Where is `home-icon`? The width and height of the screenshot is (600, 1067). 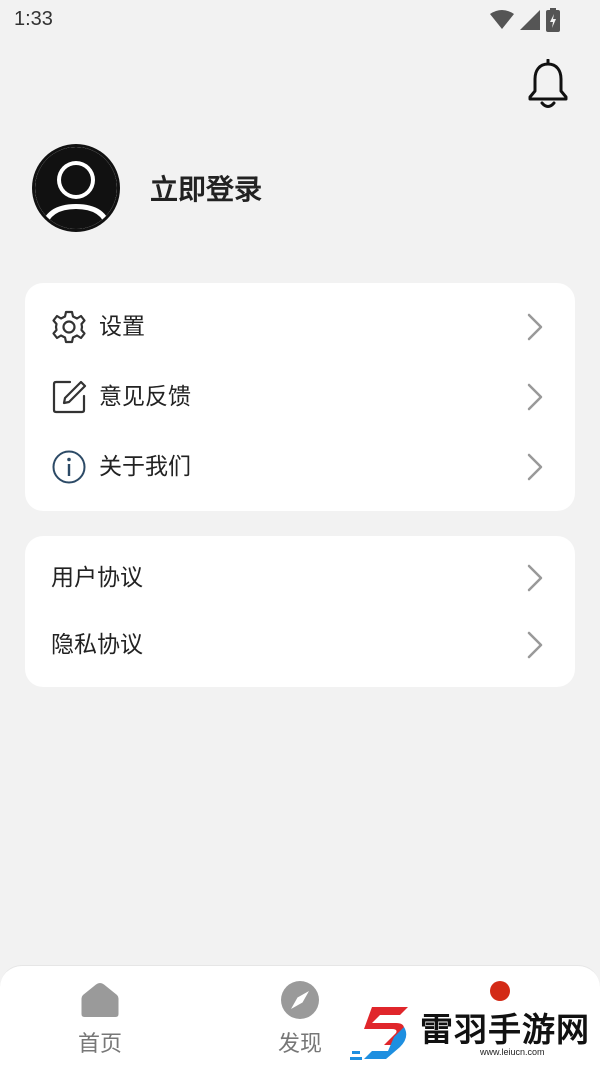 home-icon is located at coordinates (100, 1000).